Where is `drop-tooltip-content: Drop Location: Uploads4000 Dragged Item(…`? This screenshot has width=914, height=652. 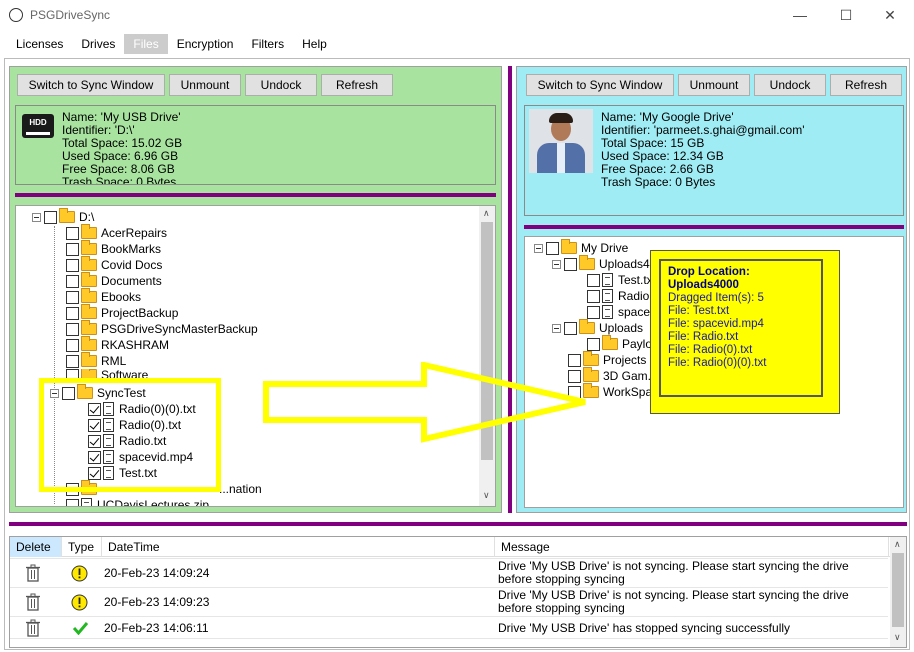 drop-tooltip-content: Drop Location: Uploads4000 Dragged Item(… is located at coordinates (741, 328).